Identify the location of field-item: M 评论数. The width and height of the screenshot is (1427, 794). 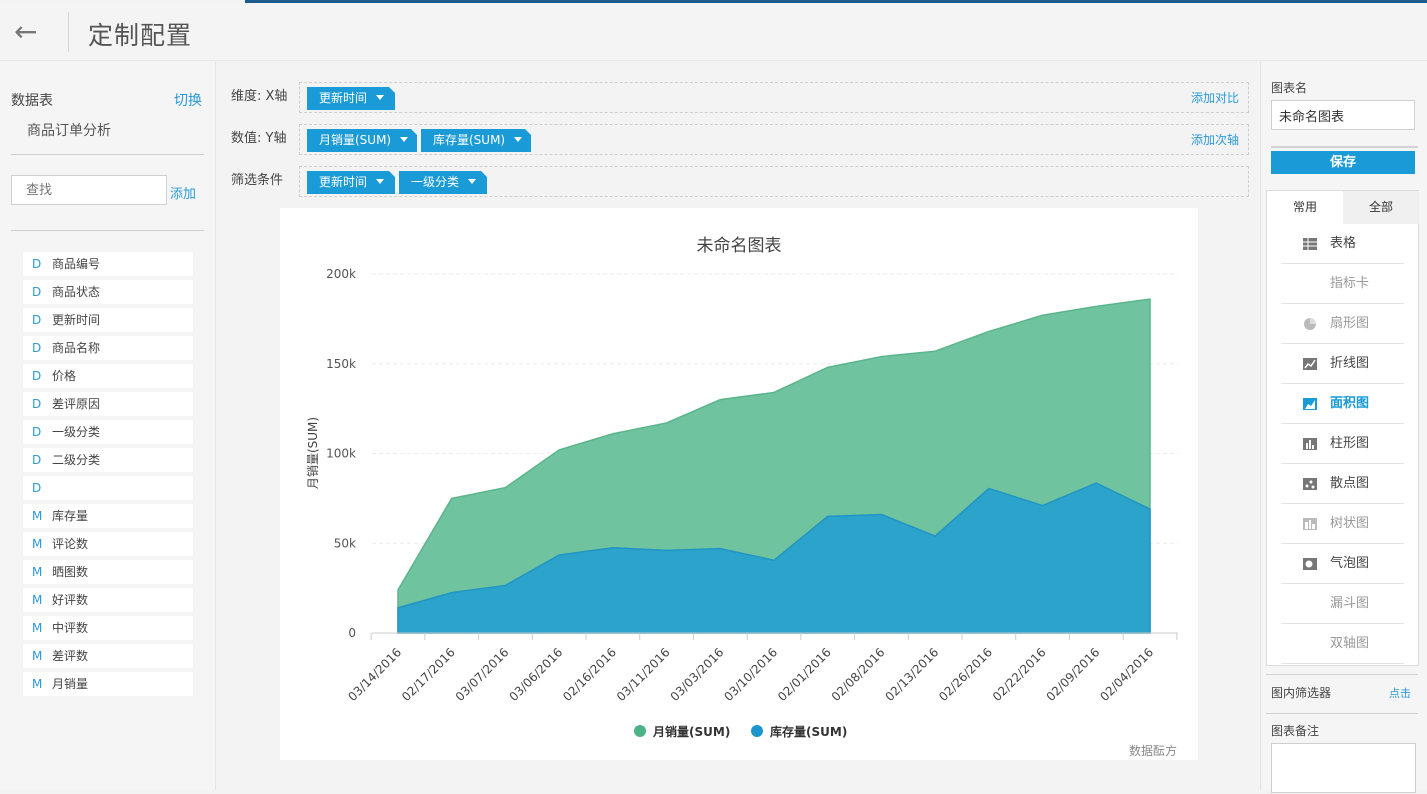
(108, 544).